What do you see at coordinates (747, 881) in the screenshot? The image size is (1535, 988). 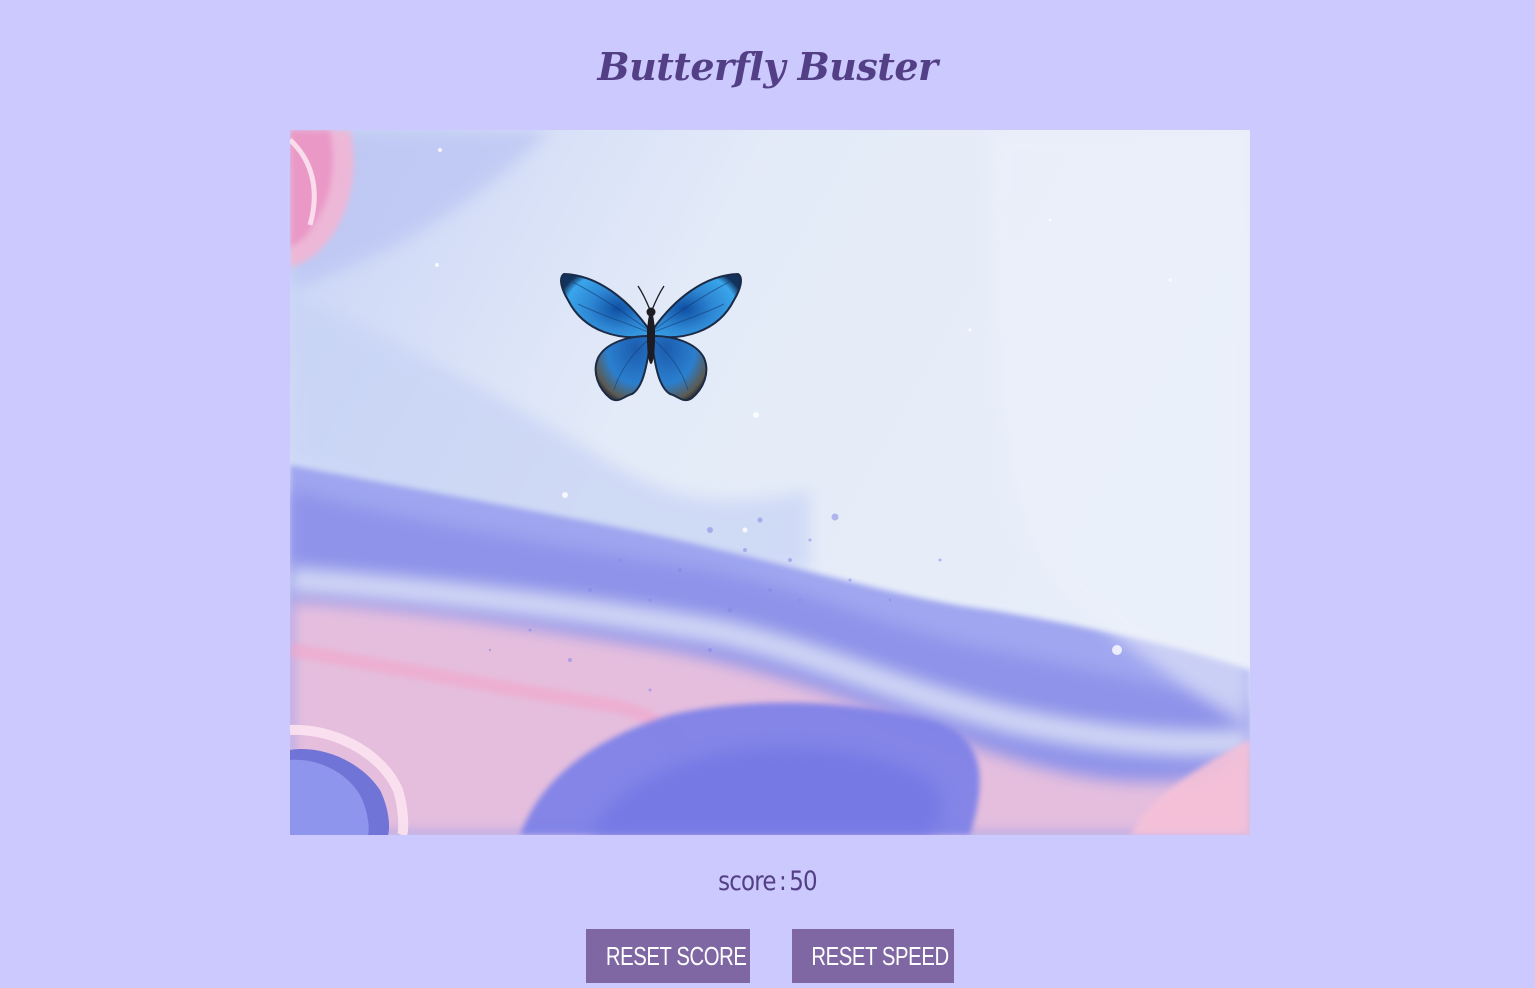 I see `score-label: score` at bounding box center [747, 881].